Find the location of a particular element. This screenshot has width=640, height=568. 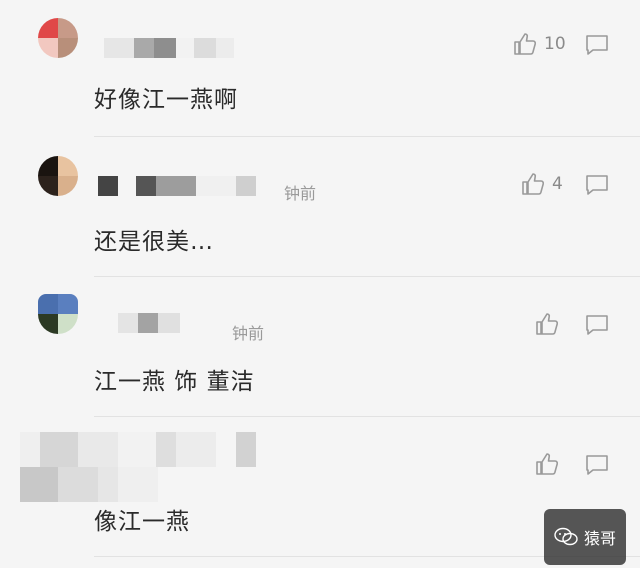

wechat-watermark: 猿哥 is located at coordinates (585, 537).